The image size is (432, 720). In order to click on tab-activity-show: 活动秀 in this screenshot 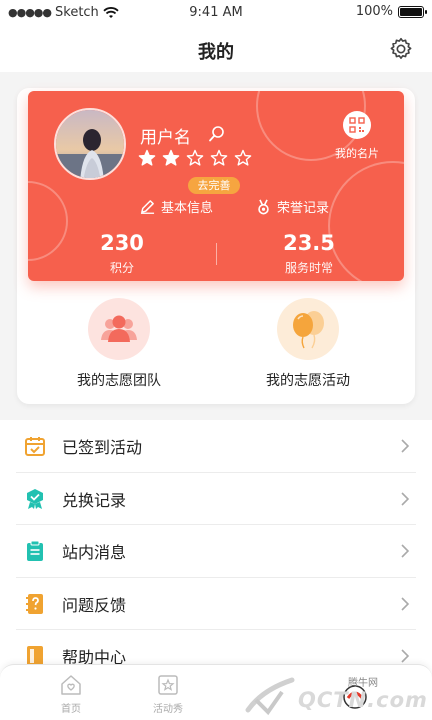, I will do `click(168, 694)`.